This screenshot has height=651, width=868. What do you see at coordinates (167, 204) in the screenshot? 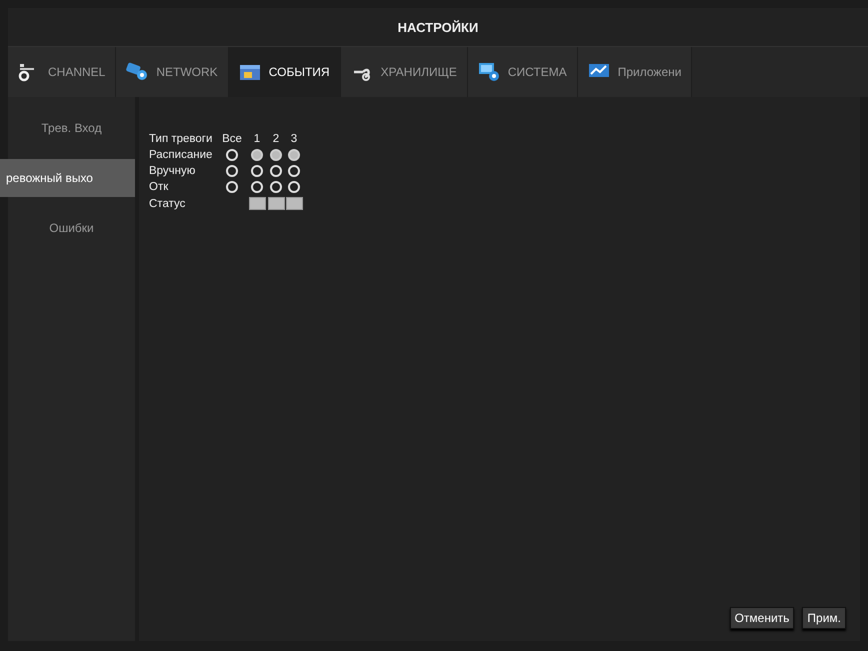
I see `row-label: Статус` at bounding box center [167, 204].